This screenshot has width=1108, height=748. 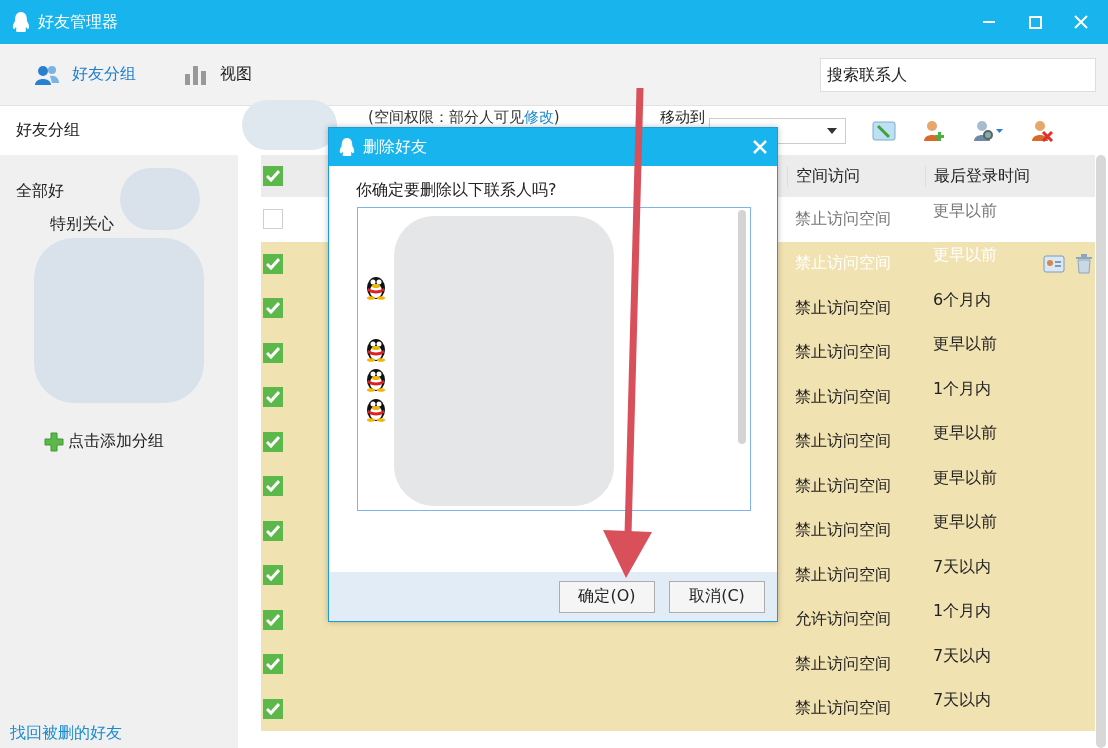 I want to click on table-cell-text: 6个月内, so click(x=963, y=300).